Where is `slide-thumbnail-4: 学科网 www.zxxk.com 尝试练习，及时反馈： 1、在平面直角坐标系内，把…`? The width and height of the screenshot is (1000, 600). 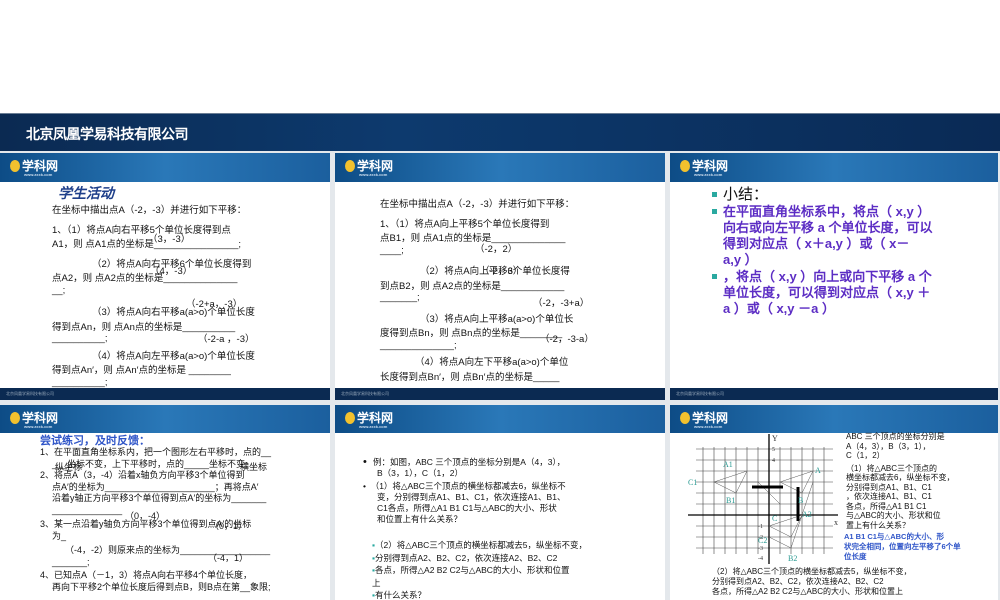
slide-thumbnail-4: 学科网 www.zxxk.com 尝试练习，及时反馈： 1、在平面直角坐标系内，把… is located at coordinates (165, 502).